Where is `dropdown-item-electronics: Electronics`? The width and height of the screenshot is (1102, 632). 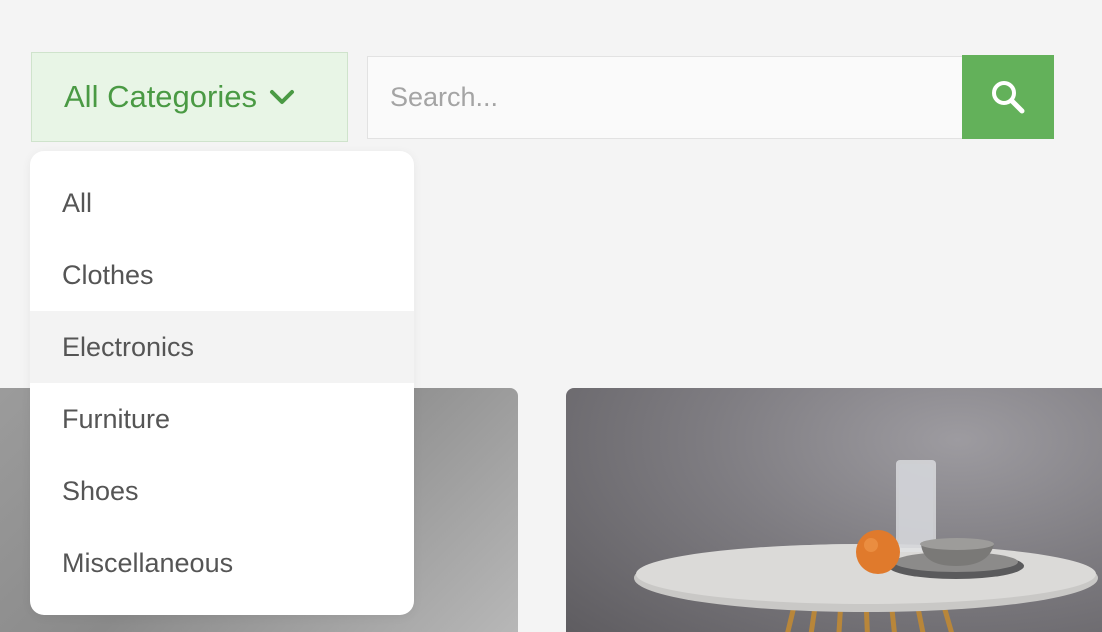
dropdown-item-electronics: Electronics is located at coordinates (222, 347).